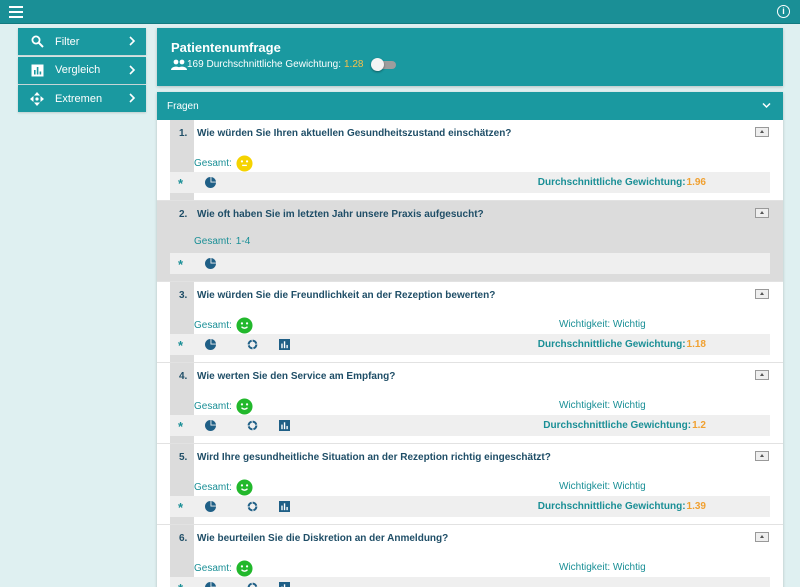 Image resolution: width=800 pixels, height=587 pixels. What do you see at coordinates (79, 98) in the screenshot?
I see `sidebar-item-label: Extremen` at bounding box center [79, 98].